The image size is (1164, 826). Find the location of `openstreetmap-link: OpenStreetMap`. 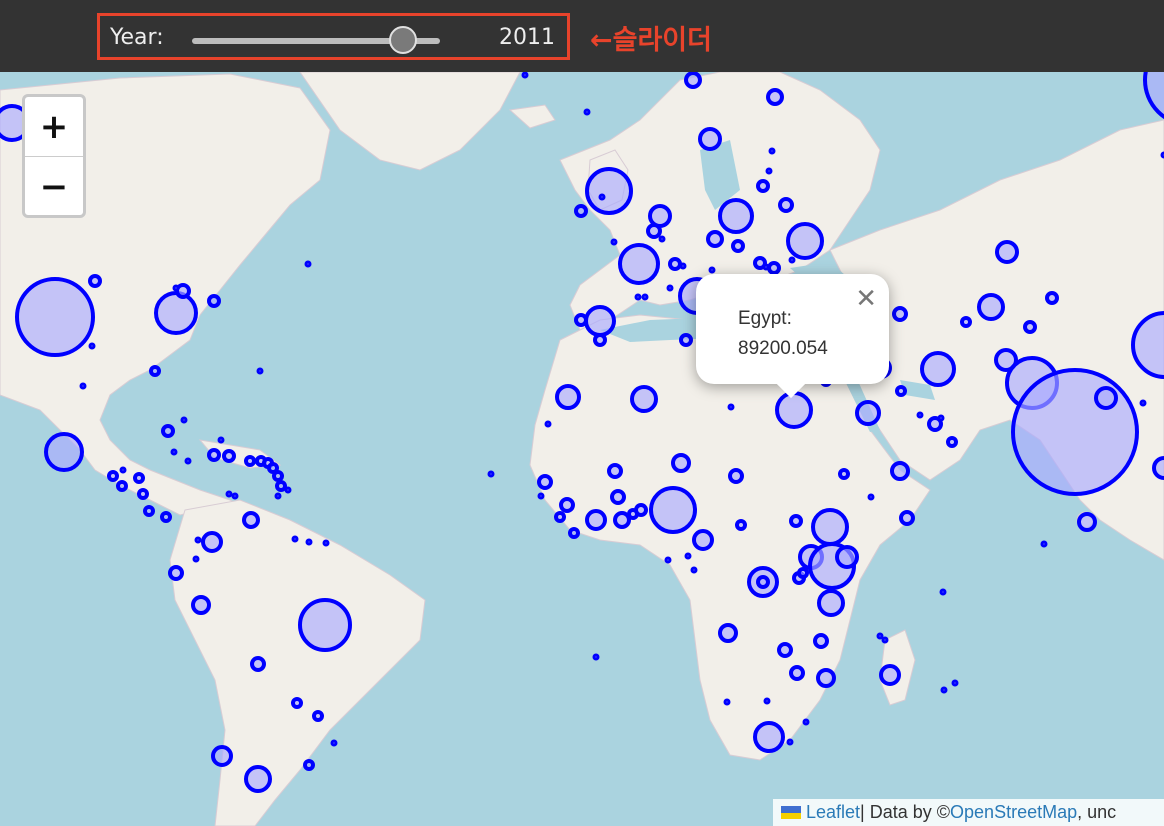

openstreetmap-link: OpenStreetMap is located at coordinates (1013, 812).